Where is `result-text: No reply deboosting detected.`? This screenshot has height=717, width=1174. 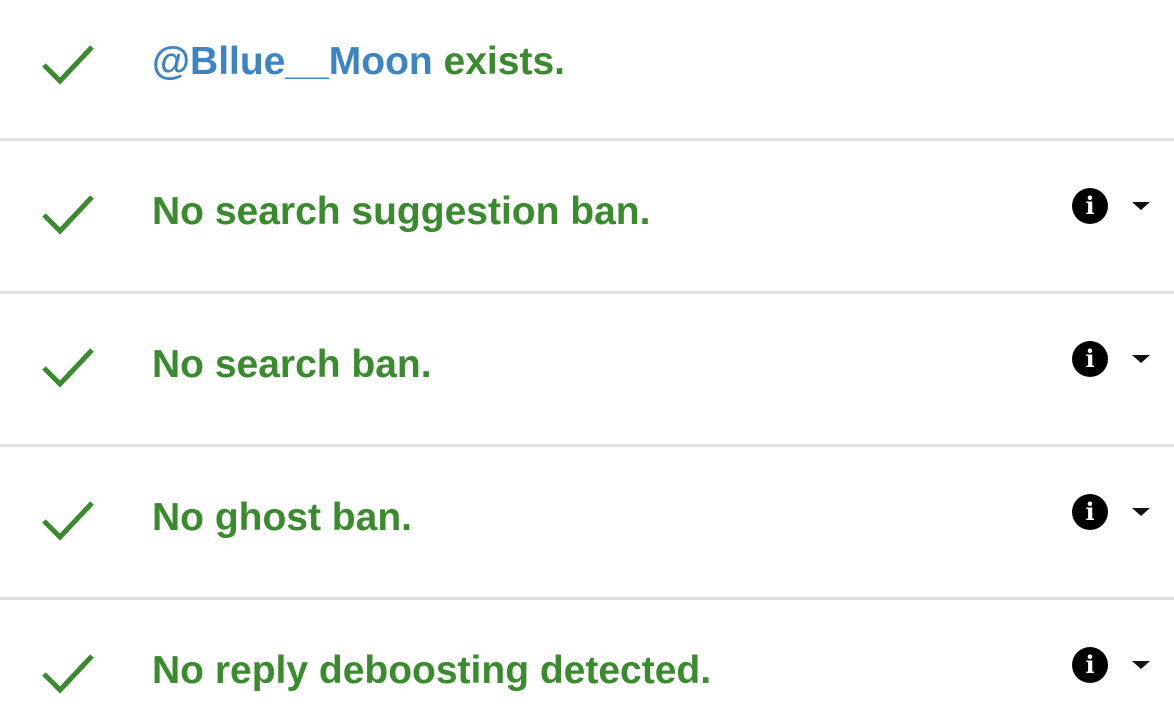
result-text: No reply deboosting detected. is located at coordinates (432, 670).